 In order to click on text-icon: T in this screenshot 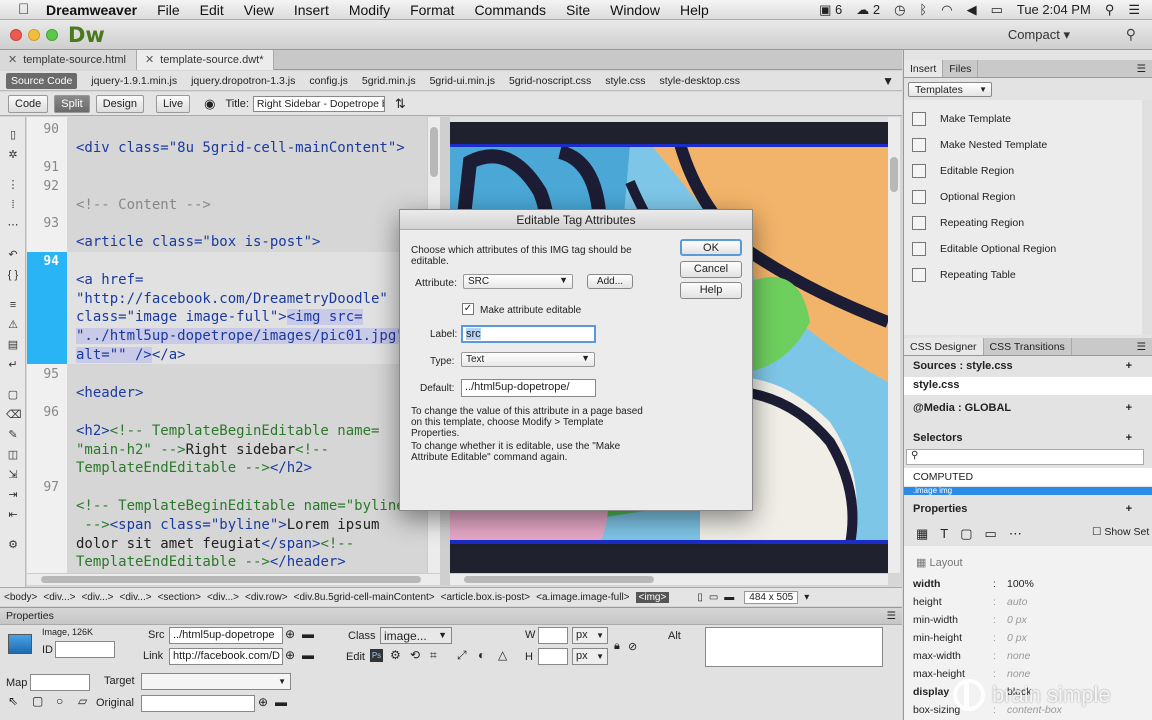, I will do `click(944, 534)`.